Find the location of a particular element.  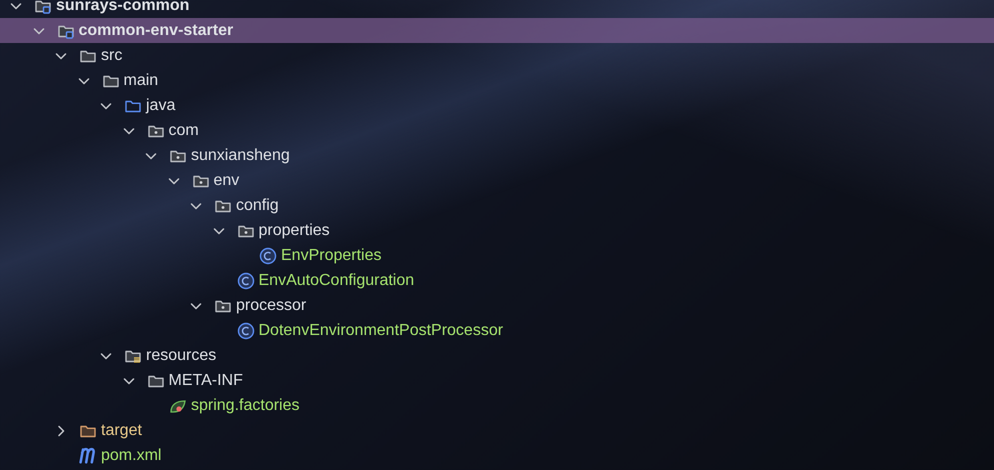

tree-item-label: EnvProperties is located at coordinates (331, 255).